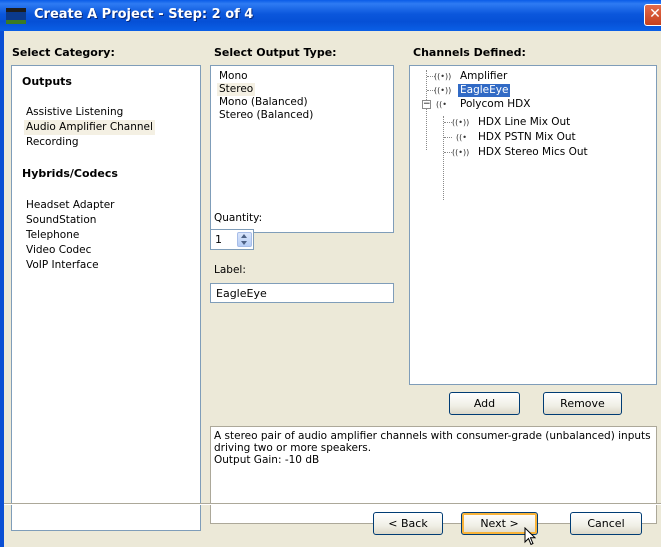  What do you see at coordinates (61, 220) in the screenshot?
I see `category-item-soundstation: SoundStation` at bounding box center [61, 220].